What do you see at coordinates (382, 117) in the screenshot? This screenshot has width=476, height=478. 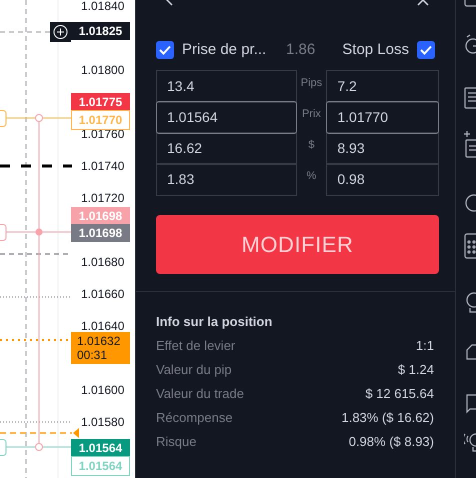 I see `input-field: 1.01770` at bounding box center [382, 117].